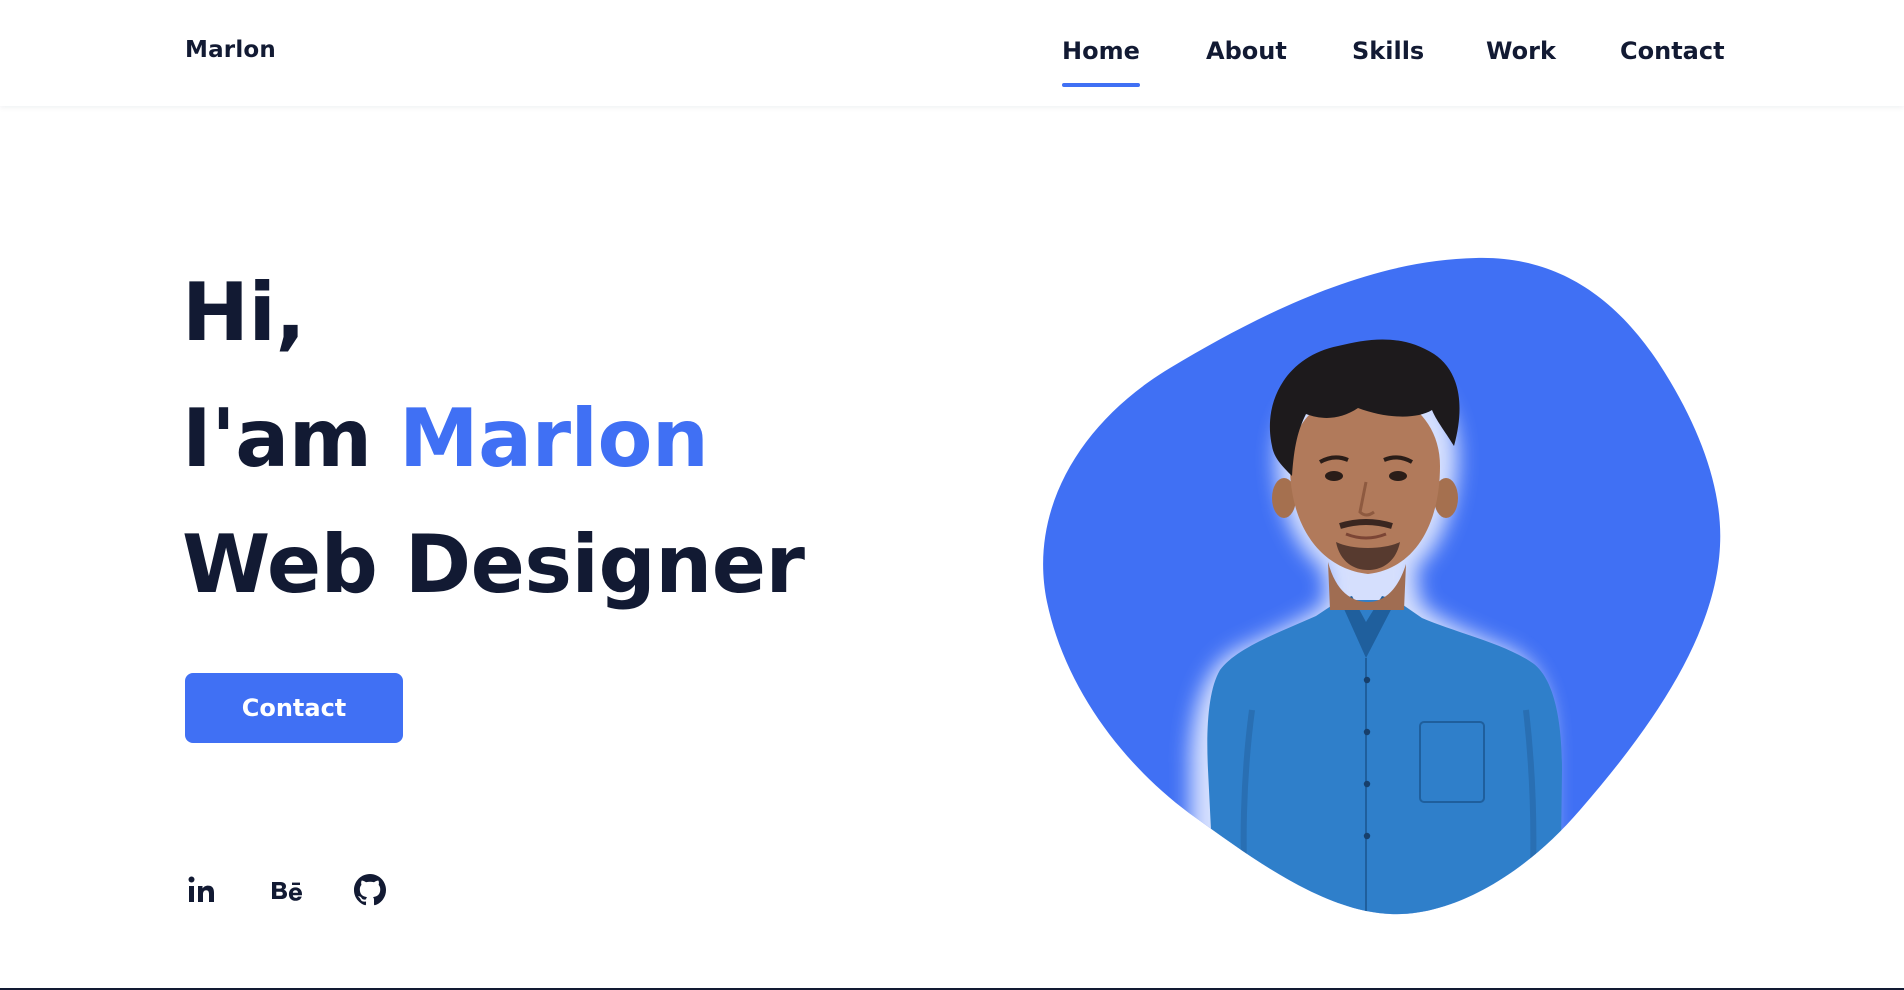 This screenshot has width=1904, height=990. Describe the element at coordinates (1101, 62) in the screenshot. I see `nav-home: Home` at that location.